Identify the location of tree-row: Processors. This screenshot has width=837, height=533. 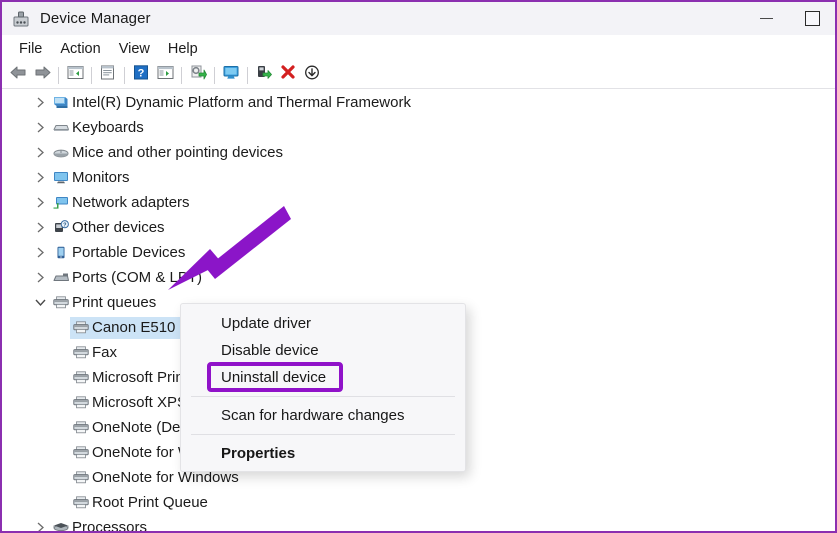
(418, 523).